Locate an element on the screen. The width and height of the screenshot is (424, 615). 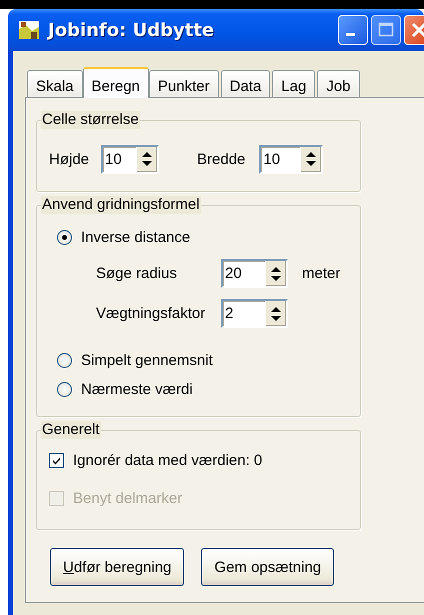
window-title: Jobinfo: Udbytte is located at coordinates (132, 30).